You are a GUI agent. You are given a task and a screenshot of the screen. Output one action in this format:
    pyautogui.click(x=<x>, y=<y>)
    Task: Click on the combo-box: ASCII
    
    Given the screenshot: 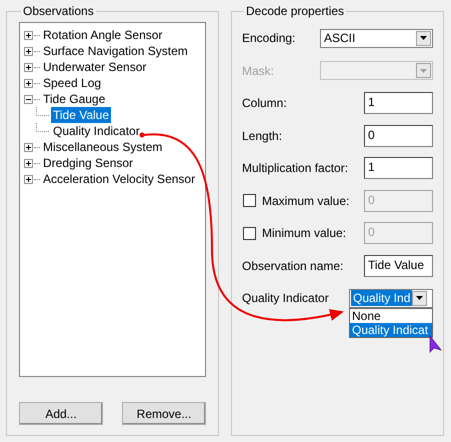 What is the action you would take?
    pyautogui.click(x=376, y=38)
    